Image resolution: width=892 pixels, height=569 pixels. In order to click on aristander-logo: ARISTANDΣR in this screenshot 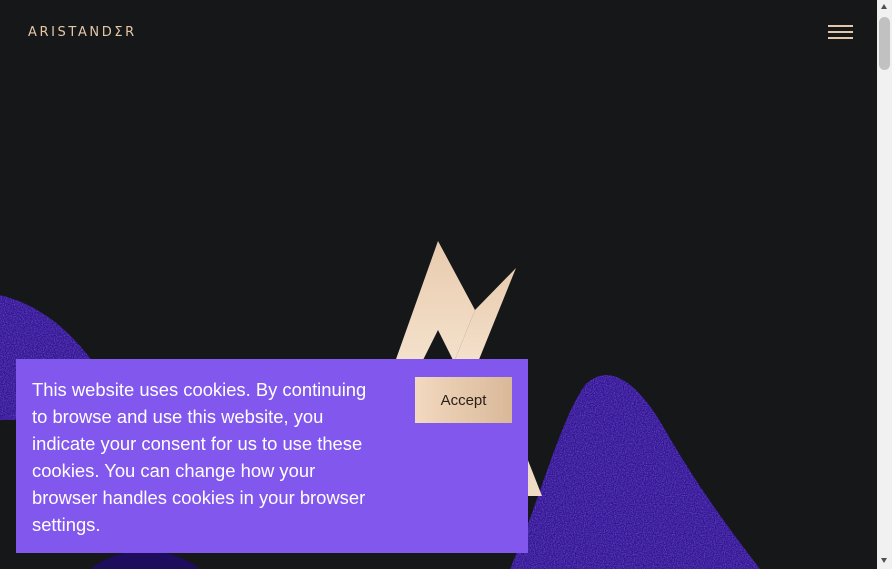, I will do `click(82, 32)`.